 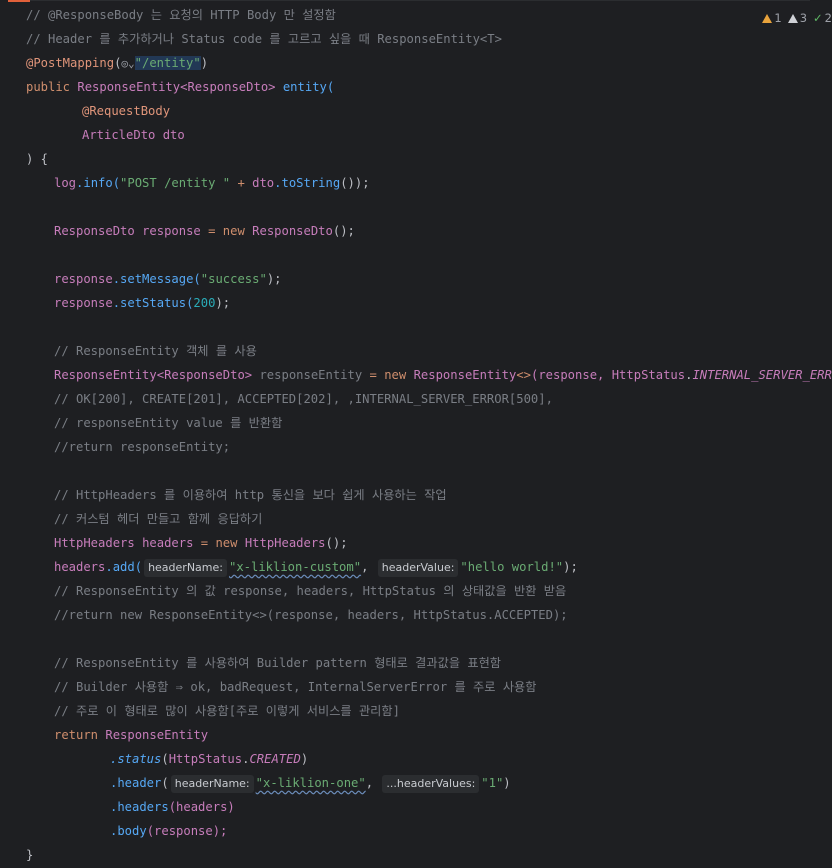 I want to click on annotation: @RequestBody, so click(x=126, y=111).